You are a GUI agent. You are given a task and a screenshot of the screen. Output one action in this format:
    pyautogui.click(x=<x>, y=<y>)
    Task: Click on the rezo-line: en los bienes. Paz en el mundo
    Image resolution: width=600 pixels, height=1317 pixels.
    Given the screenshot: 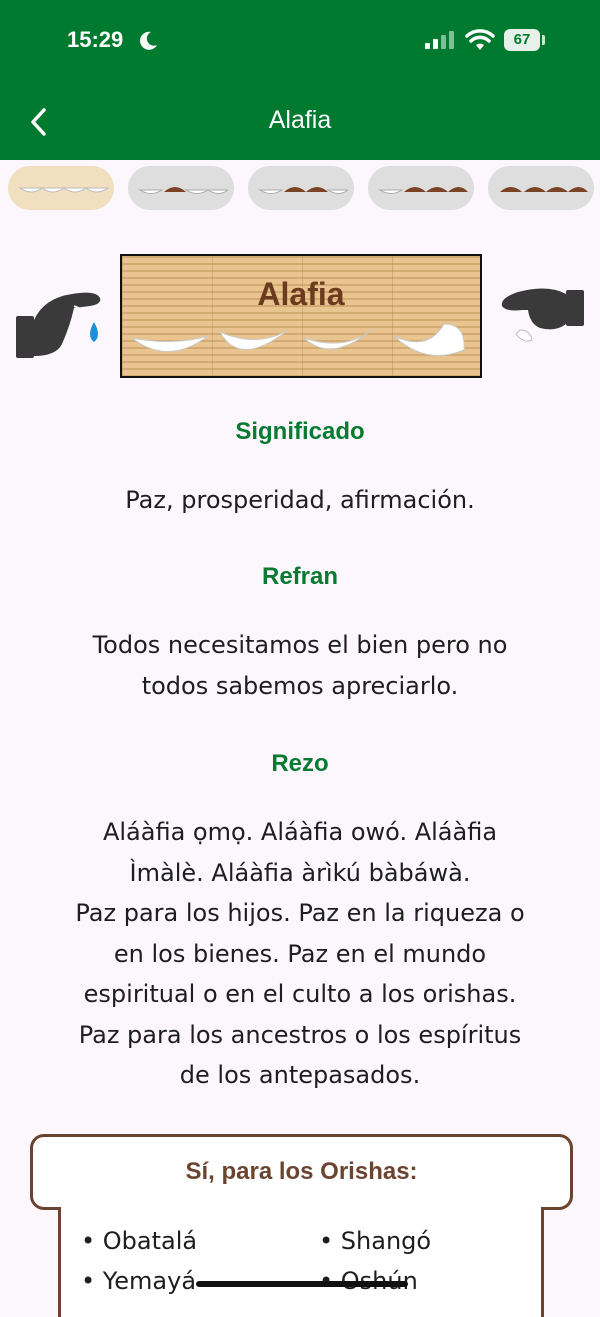 What is the action you would take?
    pyautogui.click(x=300, y=953)
    